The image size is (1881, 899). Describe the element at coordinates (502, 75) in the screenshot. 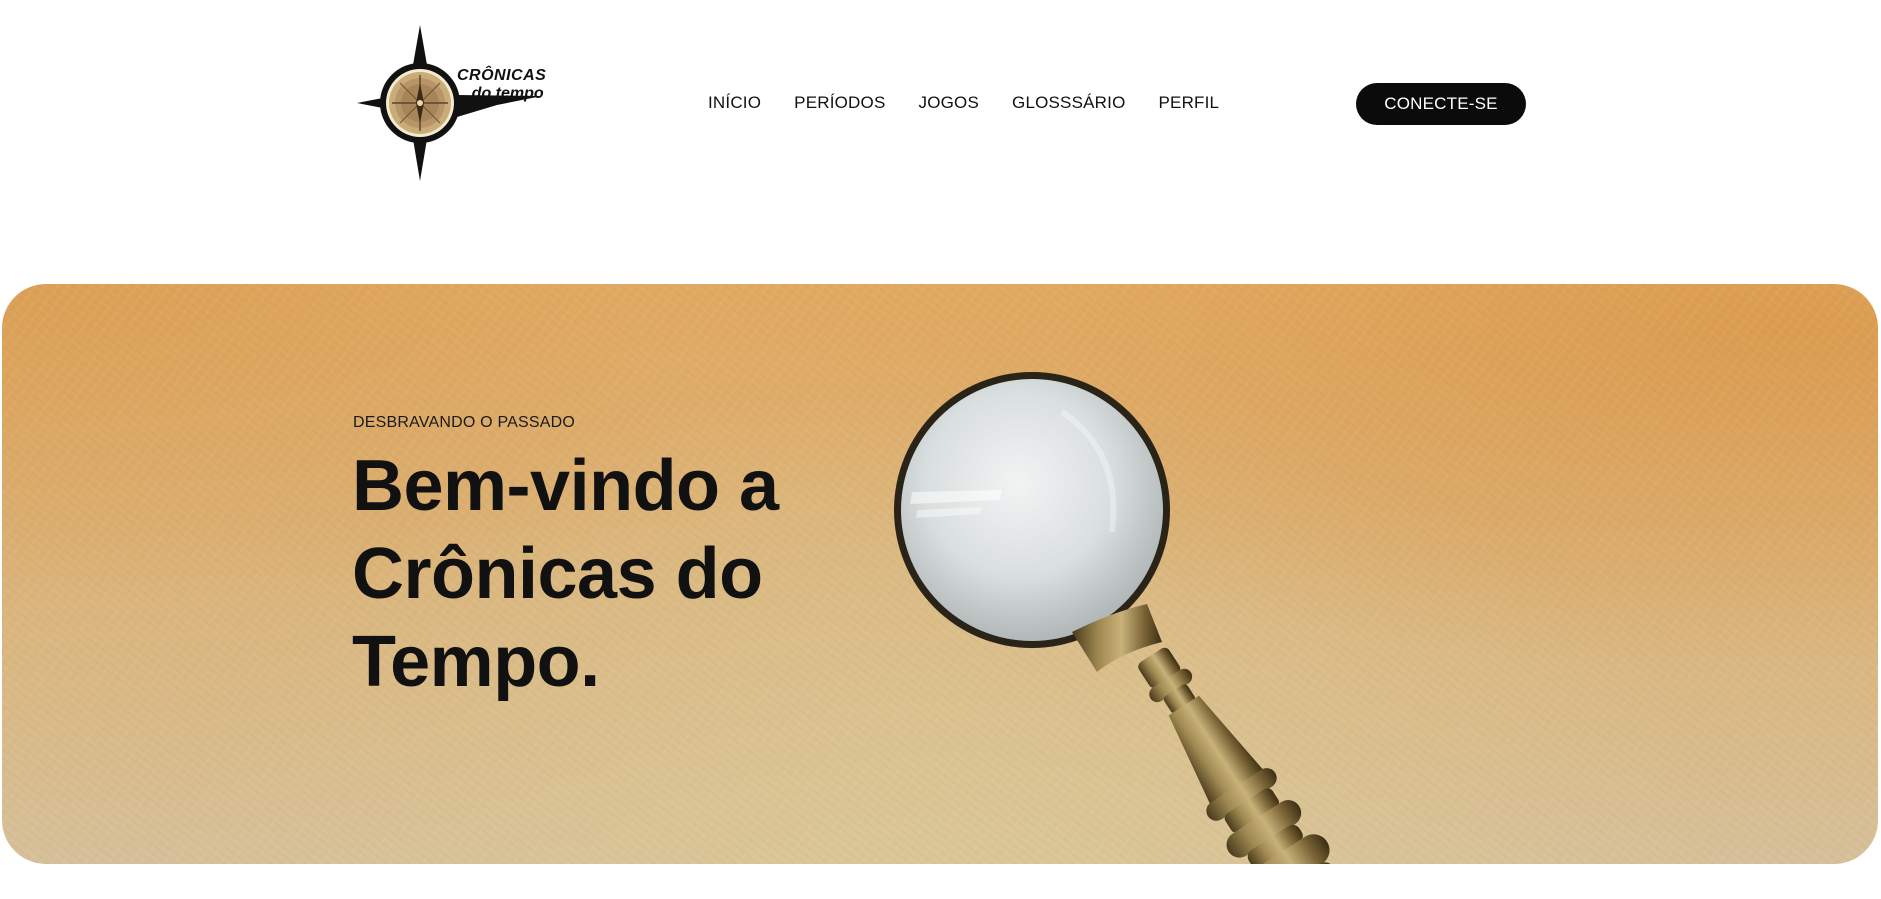

I see `logo-line-1: CRÔNICAS` at that location.